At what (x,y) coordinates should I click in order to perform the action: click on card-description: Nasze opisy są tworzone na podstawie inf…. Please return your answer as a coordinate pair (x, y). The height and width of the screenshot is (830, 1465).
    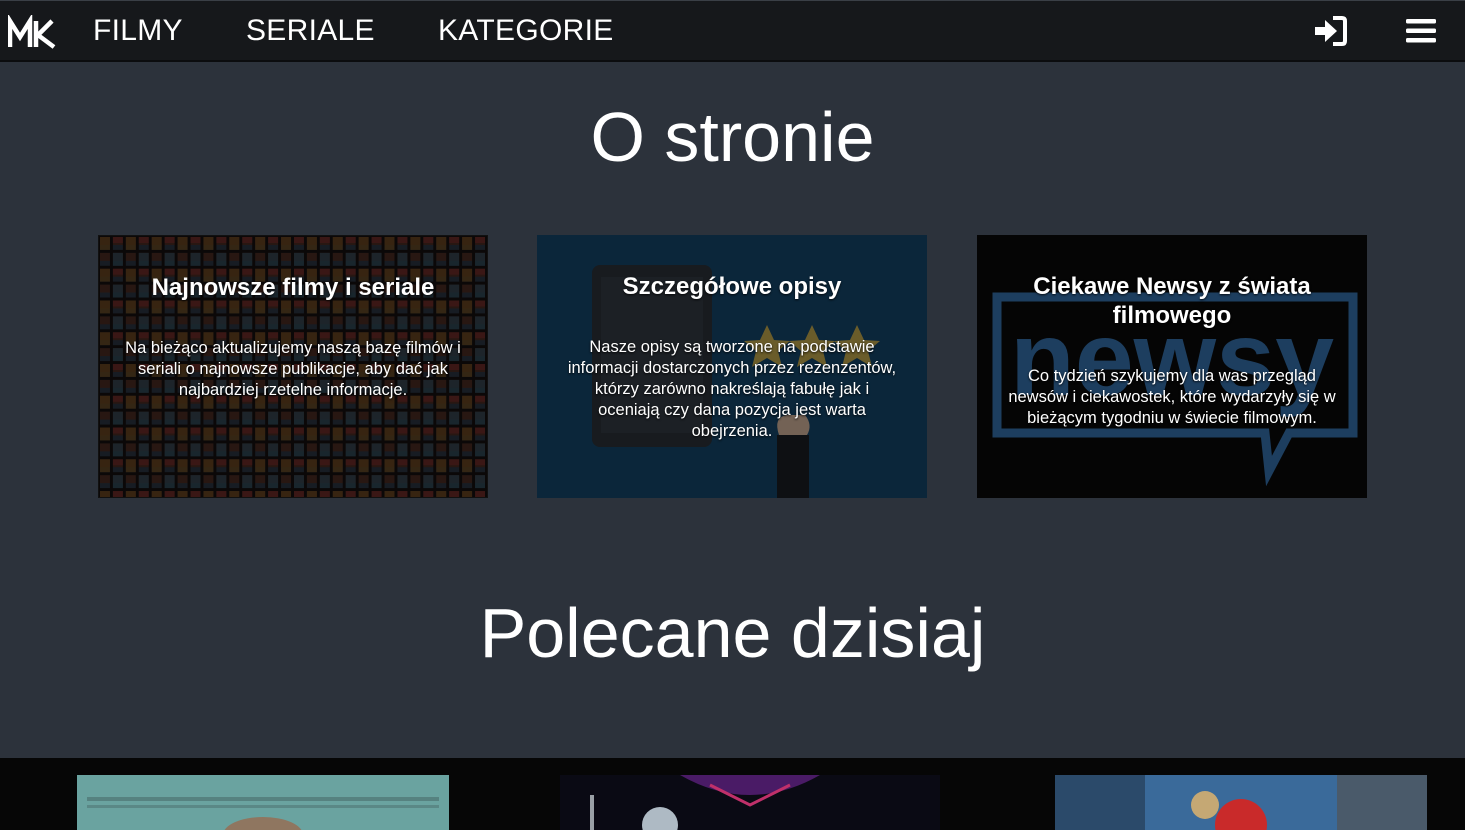
    Looking at the image, I should click on (732, 389).